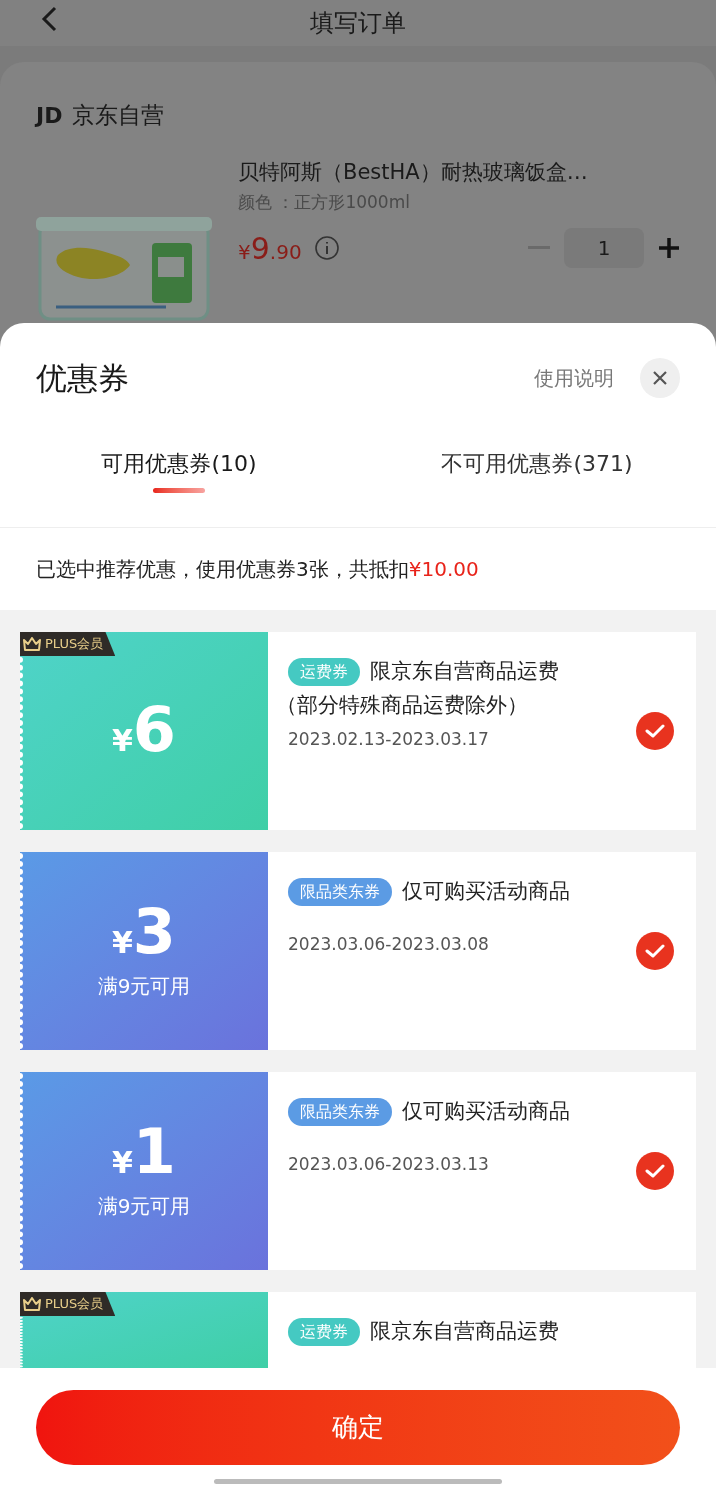  I want to click on quantity-field: 1, so click(604, 248).